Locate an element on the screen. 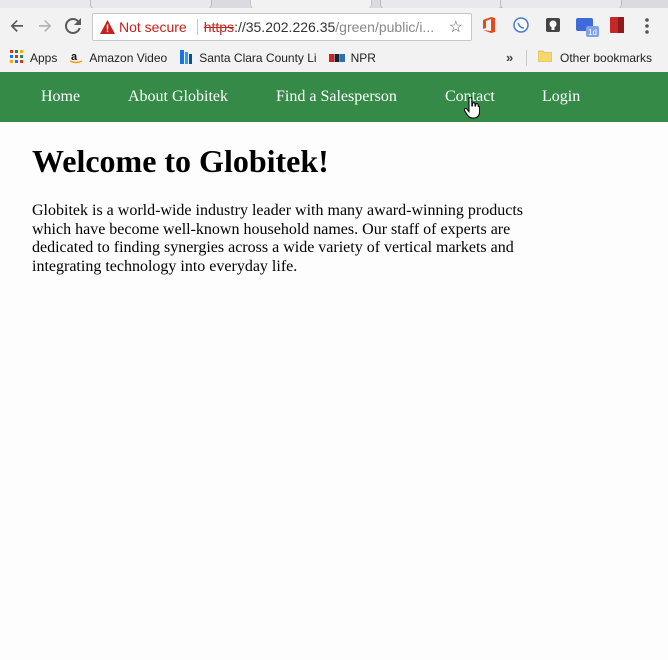 This screenshot has width=668, height=660. security-label: Not secure is located at coordinates (153, 27).